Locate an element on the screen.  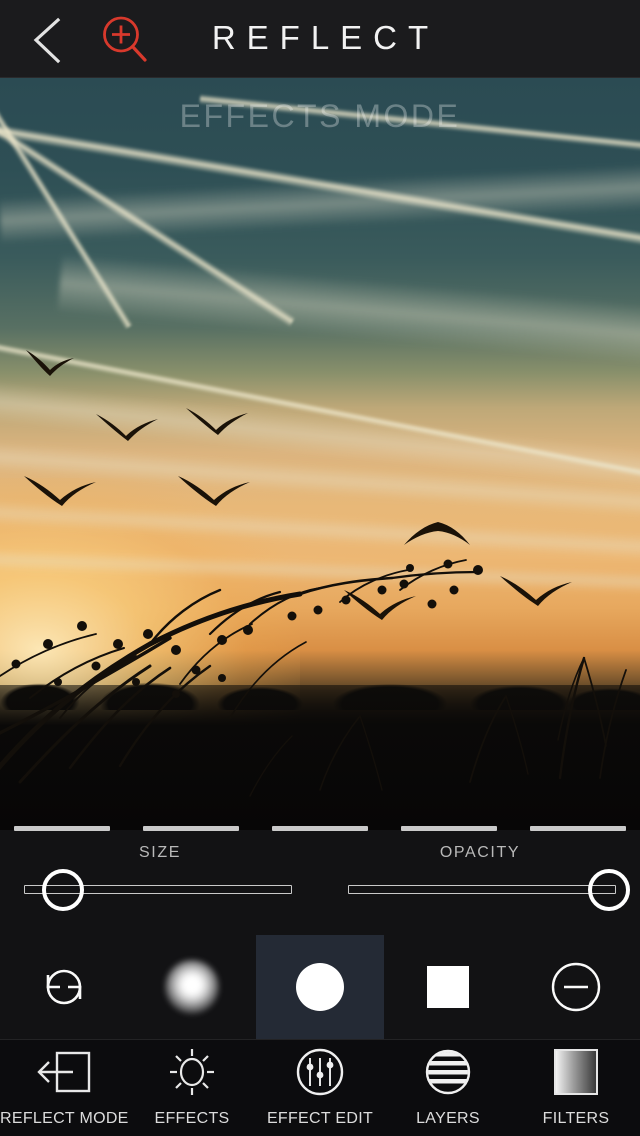
brush-hard-round-inner is located at coordinates (320, 987).